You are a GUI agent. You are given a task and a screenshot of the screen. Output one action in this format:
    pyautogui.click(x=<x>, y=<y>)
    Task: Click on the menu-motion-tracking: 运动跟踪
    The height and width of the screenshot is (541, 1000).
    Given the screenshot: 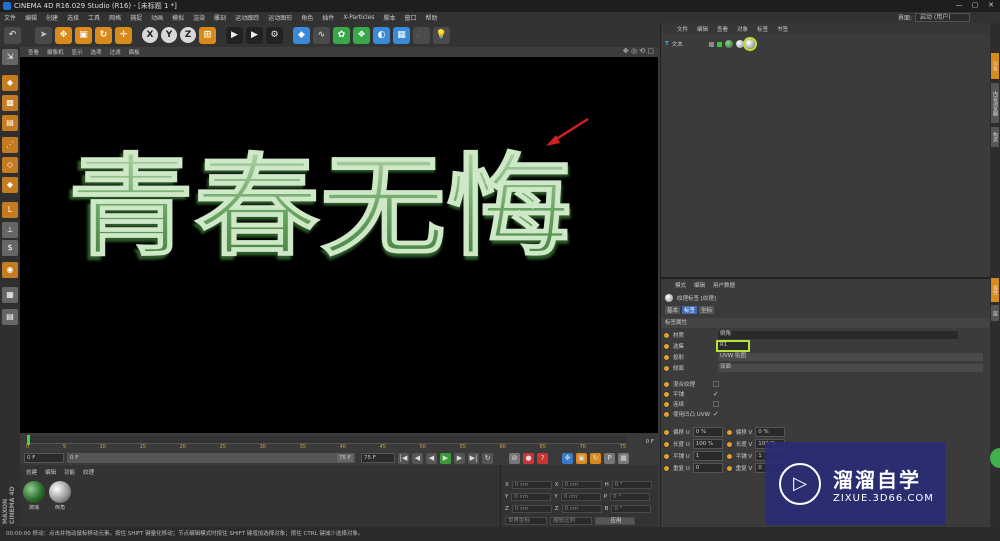 What is the action you would take?
    pyautogui.click(x=247, y=17)
    